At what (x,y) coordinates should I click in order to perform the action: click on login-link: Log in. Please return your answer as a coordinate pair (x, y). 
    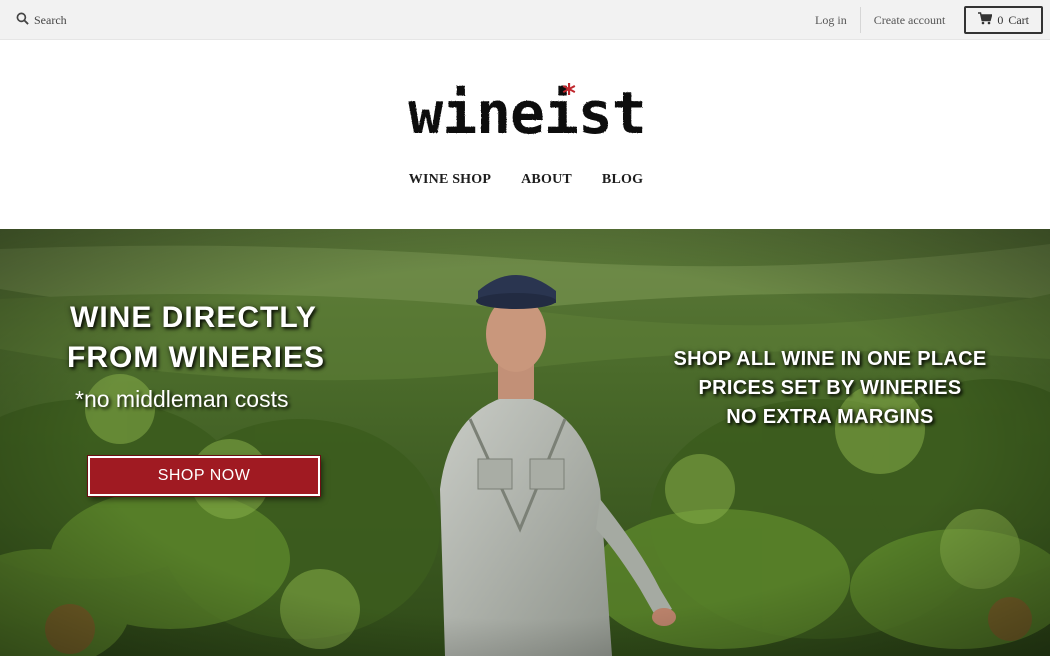
    Looking at the image, I should click on (831, 20).